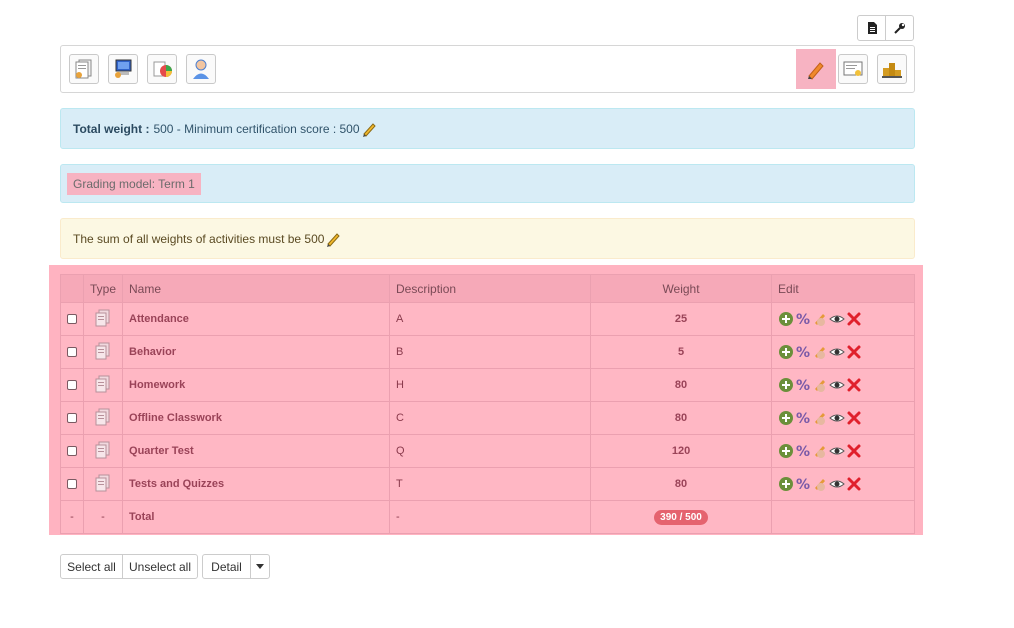 The image size is (1014, 628). I want to click on table-row: Behavior B 5 %, so click(487, 352).